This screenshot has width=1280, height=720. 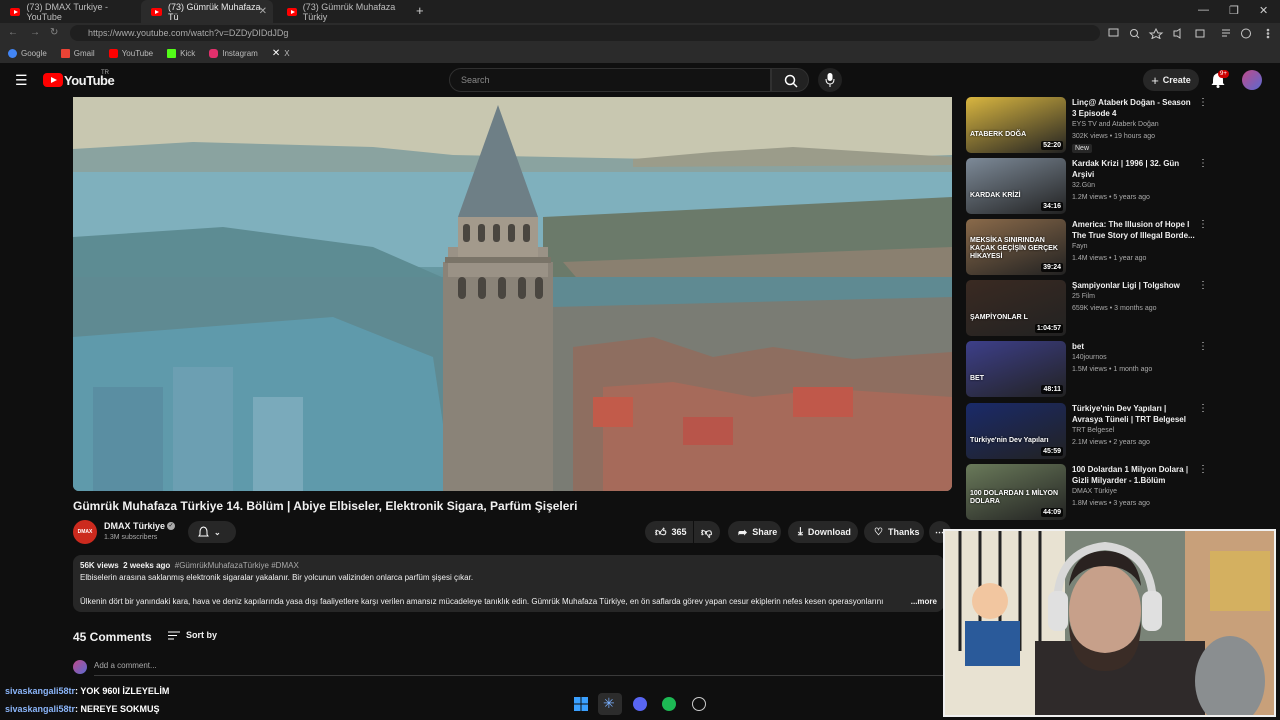 I want to click on windows-start-icon, so click(x=581, y=704).